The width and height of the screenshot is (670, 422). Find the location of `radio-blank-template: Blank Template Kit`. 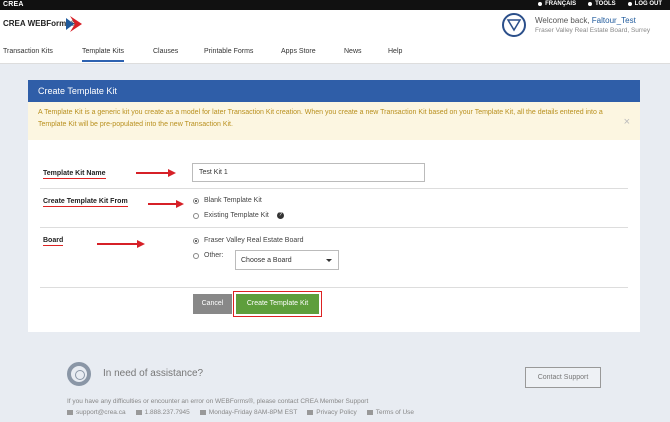

radio-blank-template: Blank Template Kit is located at coordinates (227, 200).